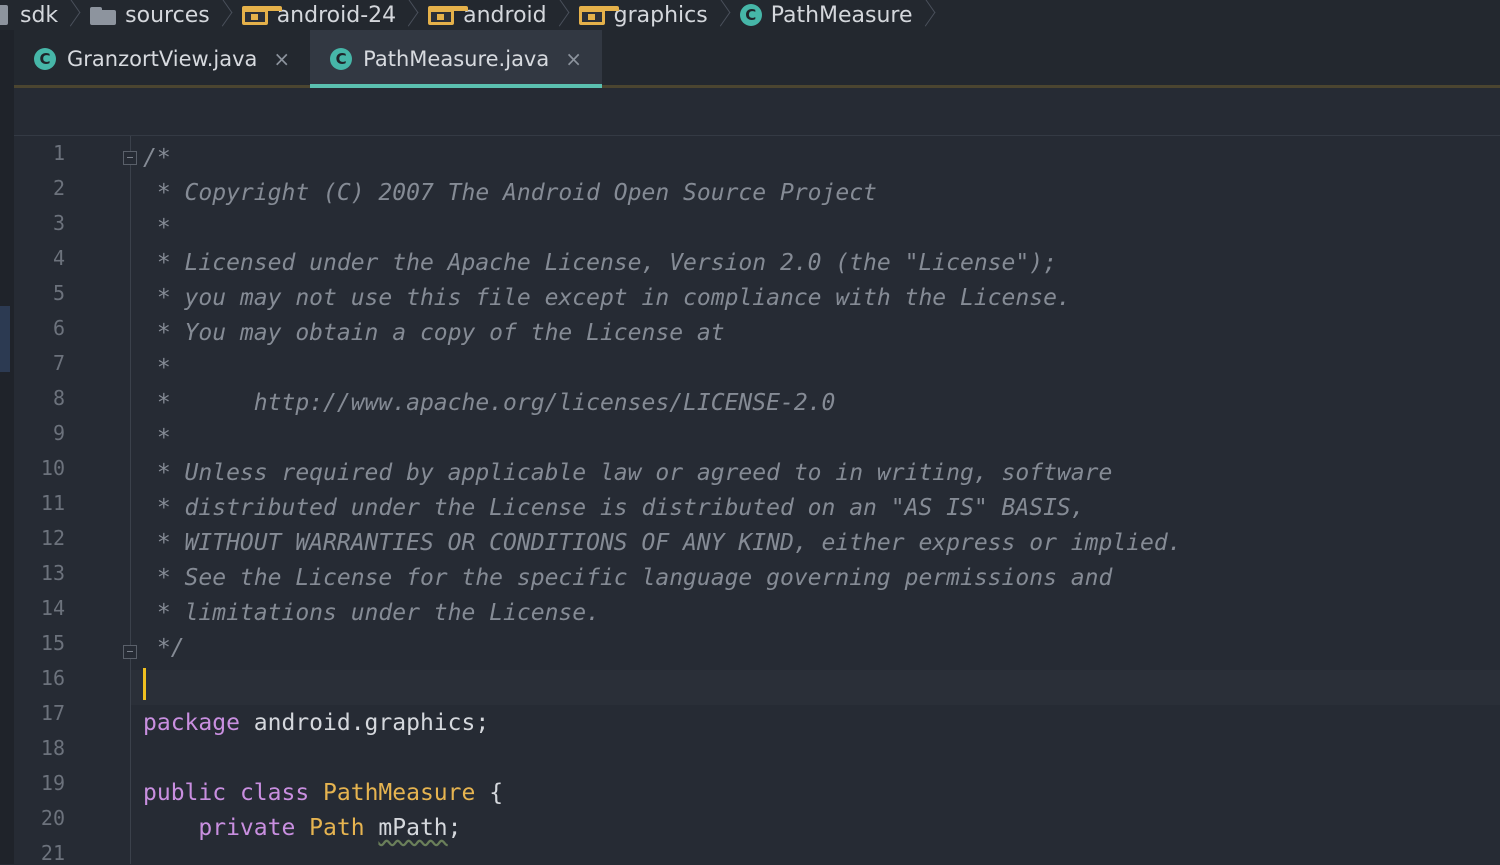 The height and width of the screenshot is (865, 1500). I want to click on tab-label: PathMeasure.java, so click(456, 59).